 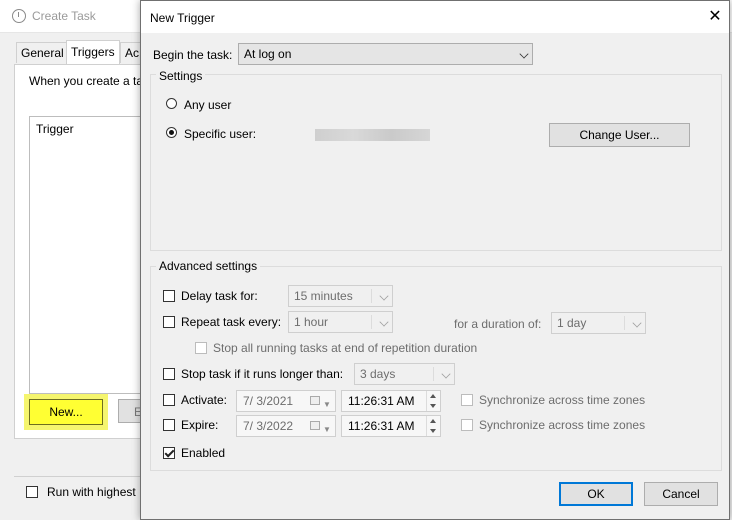 I want to click on stop-running-checkbox, so click(x=201, y=348).